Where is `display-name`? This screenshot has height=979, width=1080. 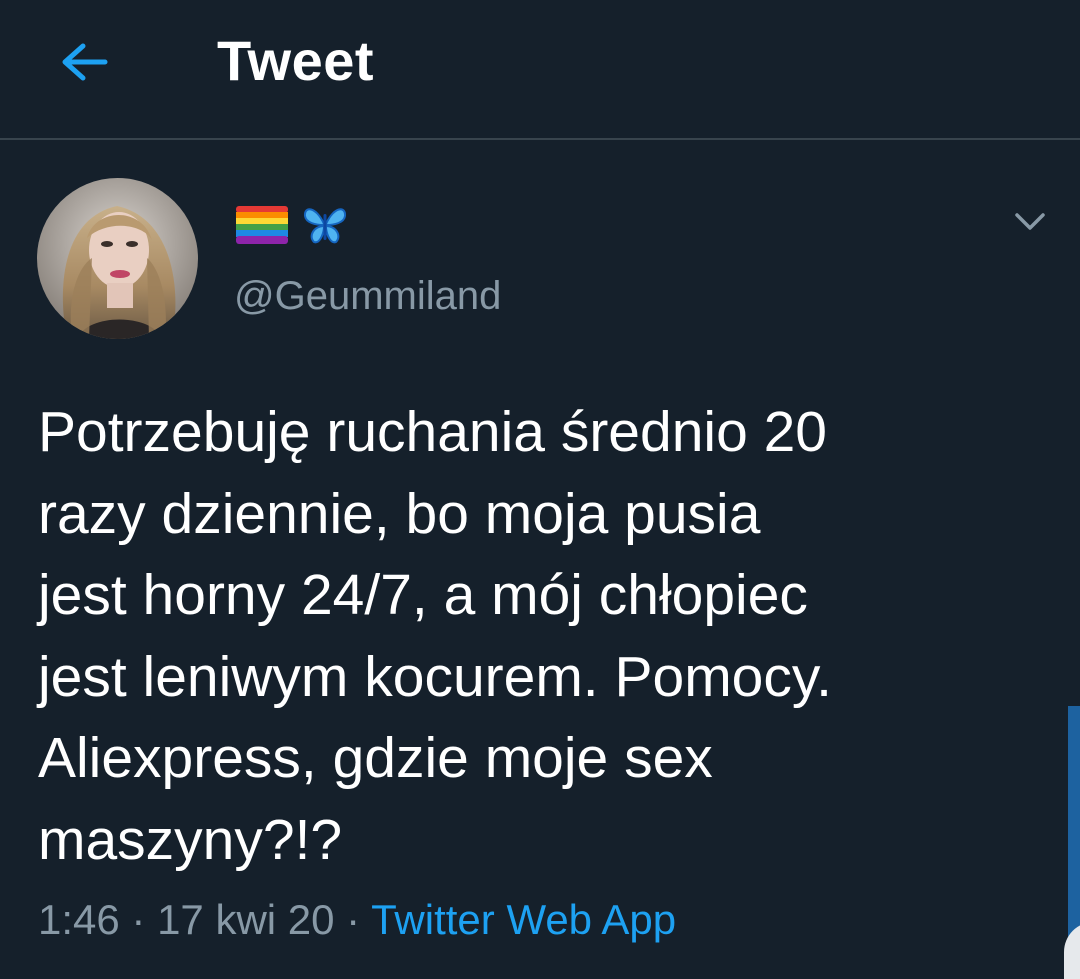 display-name is located at coordinates (292, 225).